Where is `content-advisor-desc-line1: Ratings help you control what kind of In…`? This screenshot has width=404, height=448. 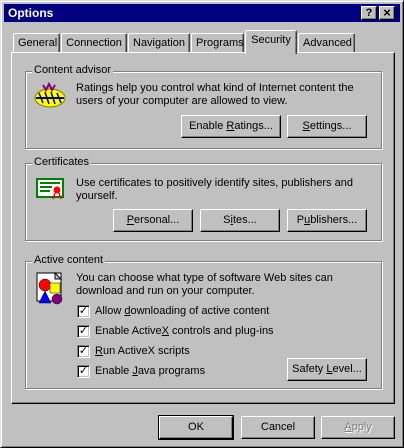
content-advisor-desc-line1: Ratings help you control what kind of In… is located at coordinates (215, 88).